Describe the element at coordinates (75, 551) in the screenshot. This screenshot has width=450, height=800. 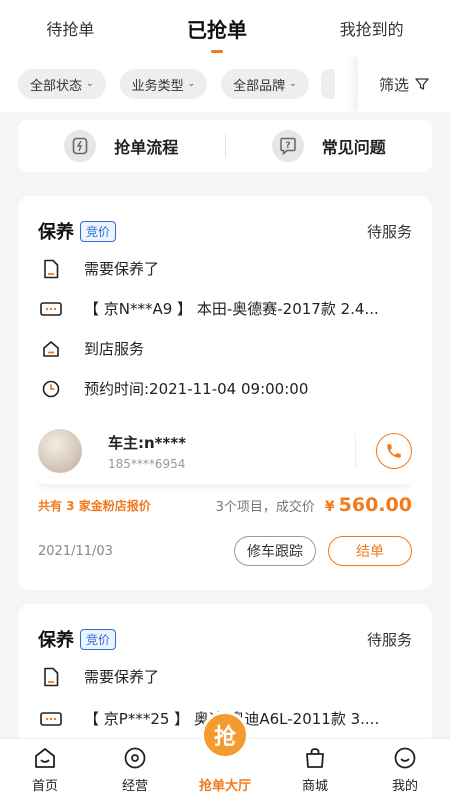
I see `order-date: 2021/11/03` at that location.